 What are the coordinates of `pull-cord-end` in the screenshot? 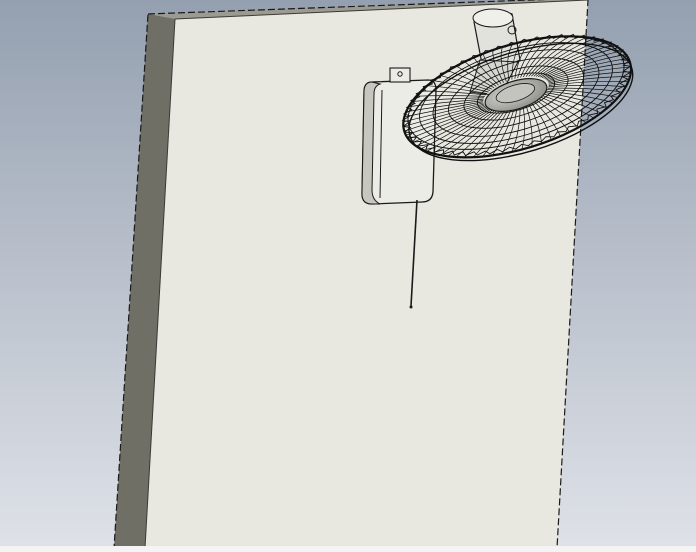 It's located at (411, 307).